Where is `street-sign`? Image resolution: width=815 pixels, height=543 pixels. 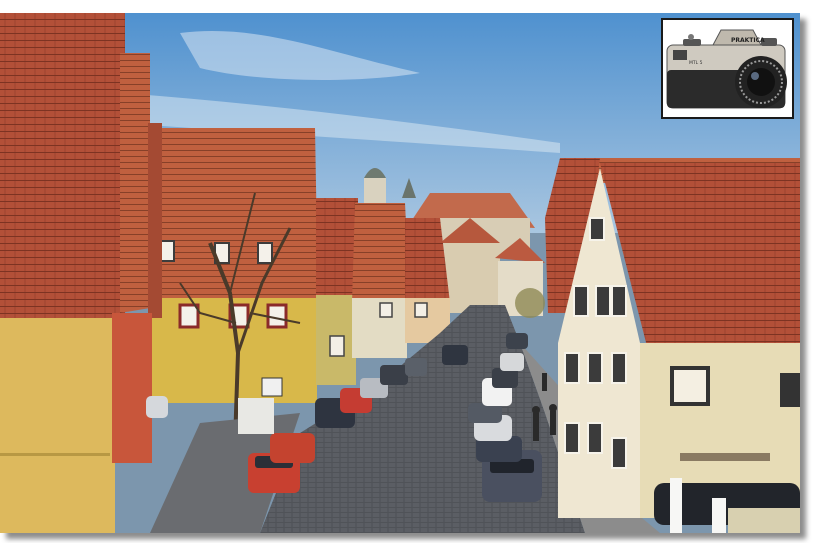
street-sign is located at coordinates (272, 387).